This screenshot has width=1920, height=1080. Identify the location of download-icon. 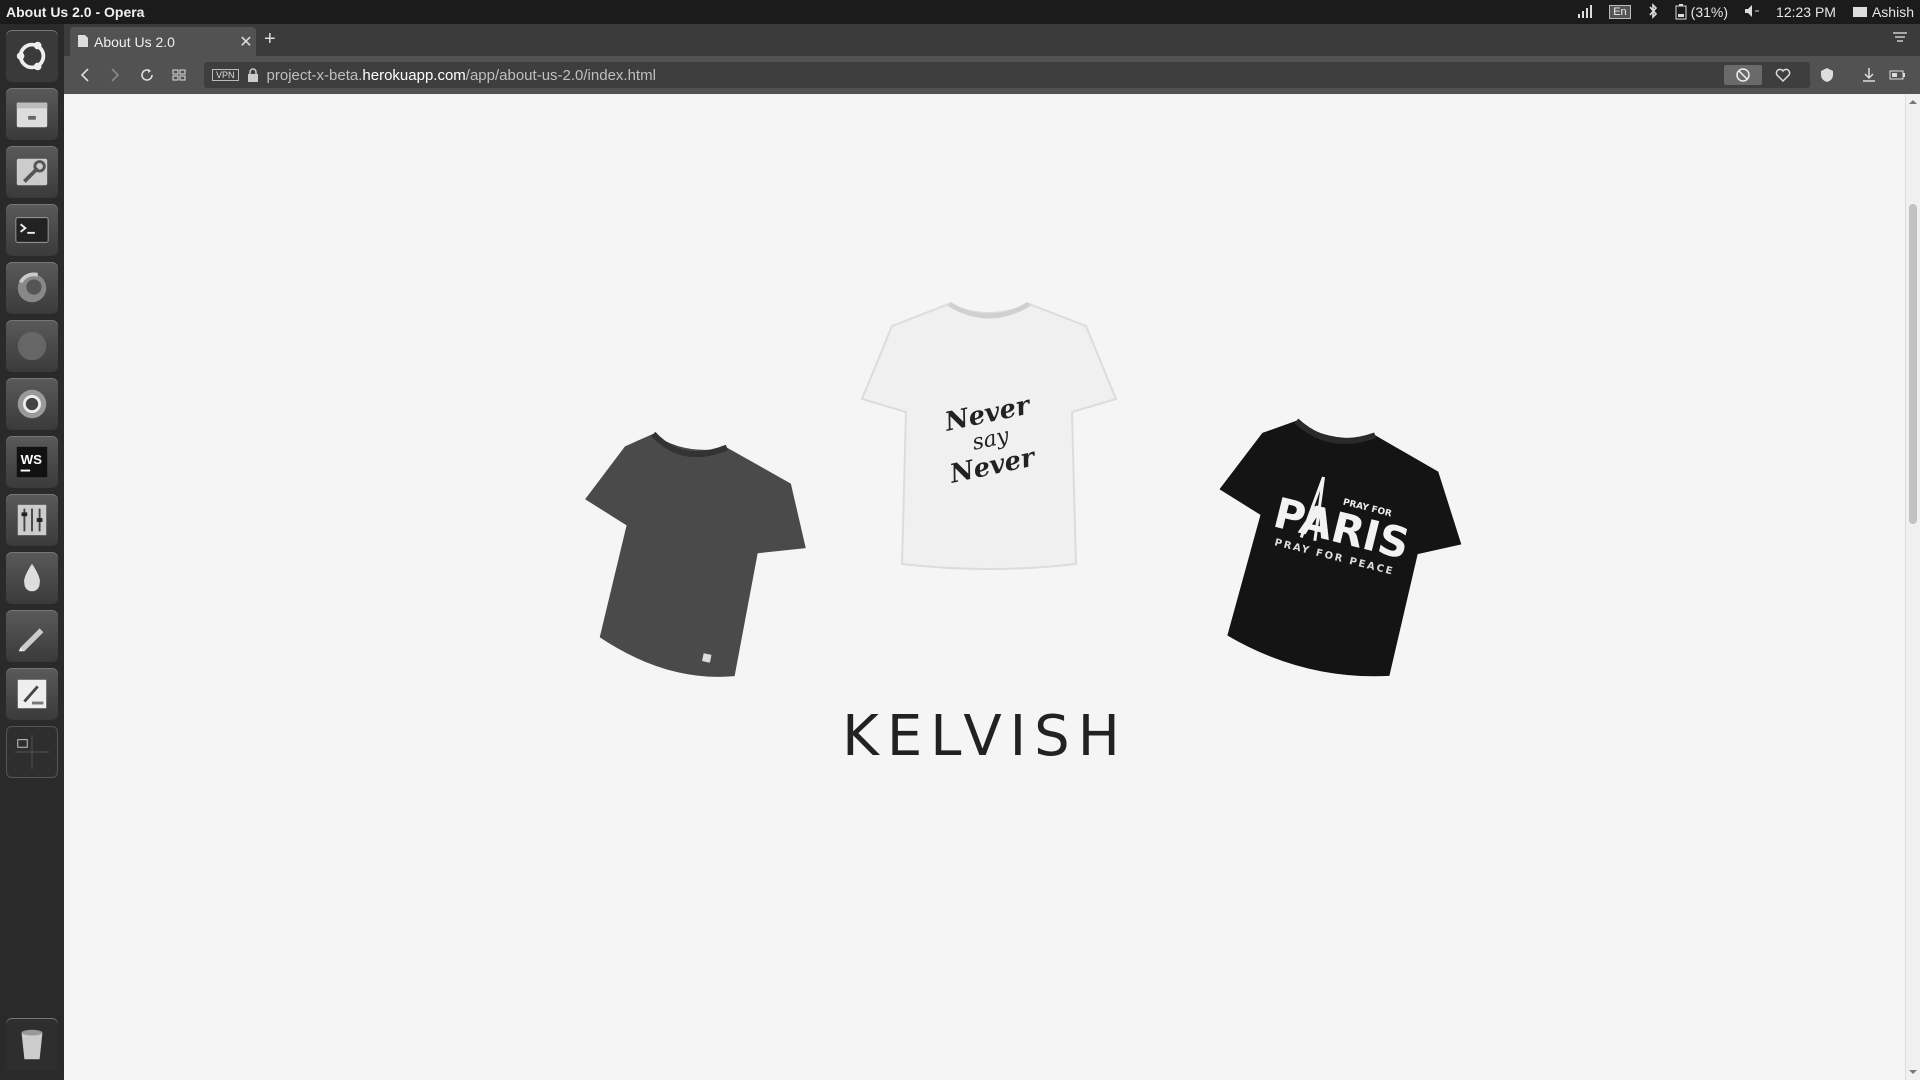
(1869, 75).